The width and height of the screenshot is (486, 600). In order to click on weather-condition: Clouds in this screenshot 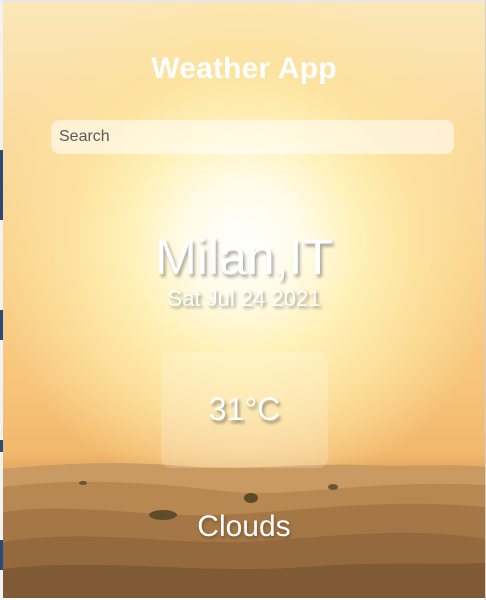, I will do `click(244, 526)`.